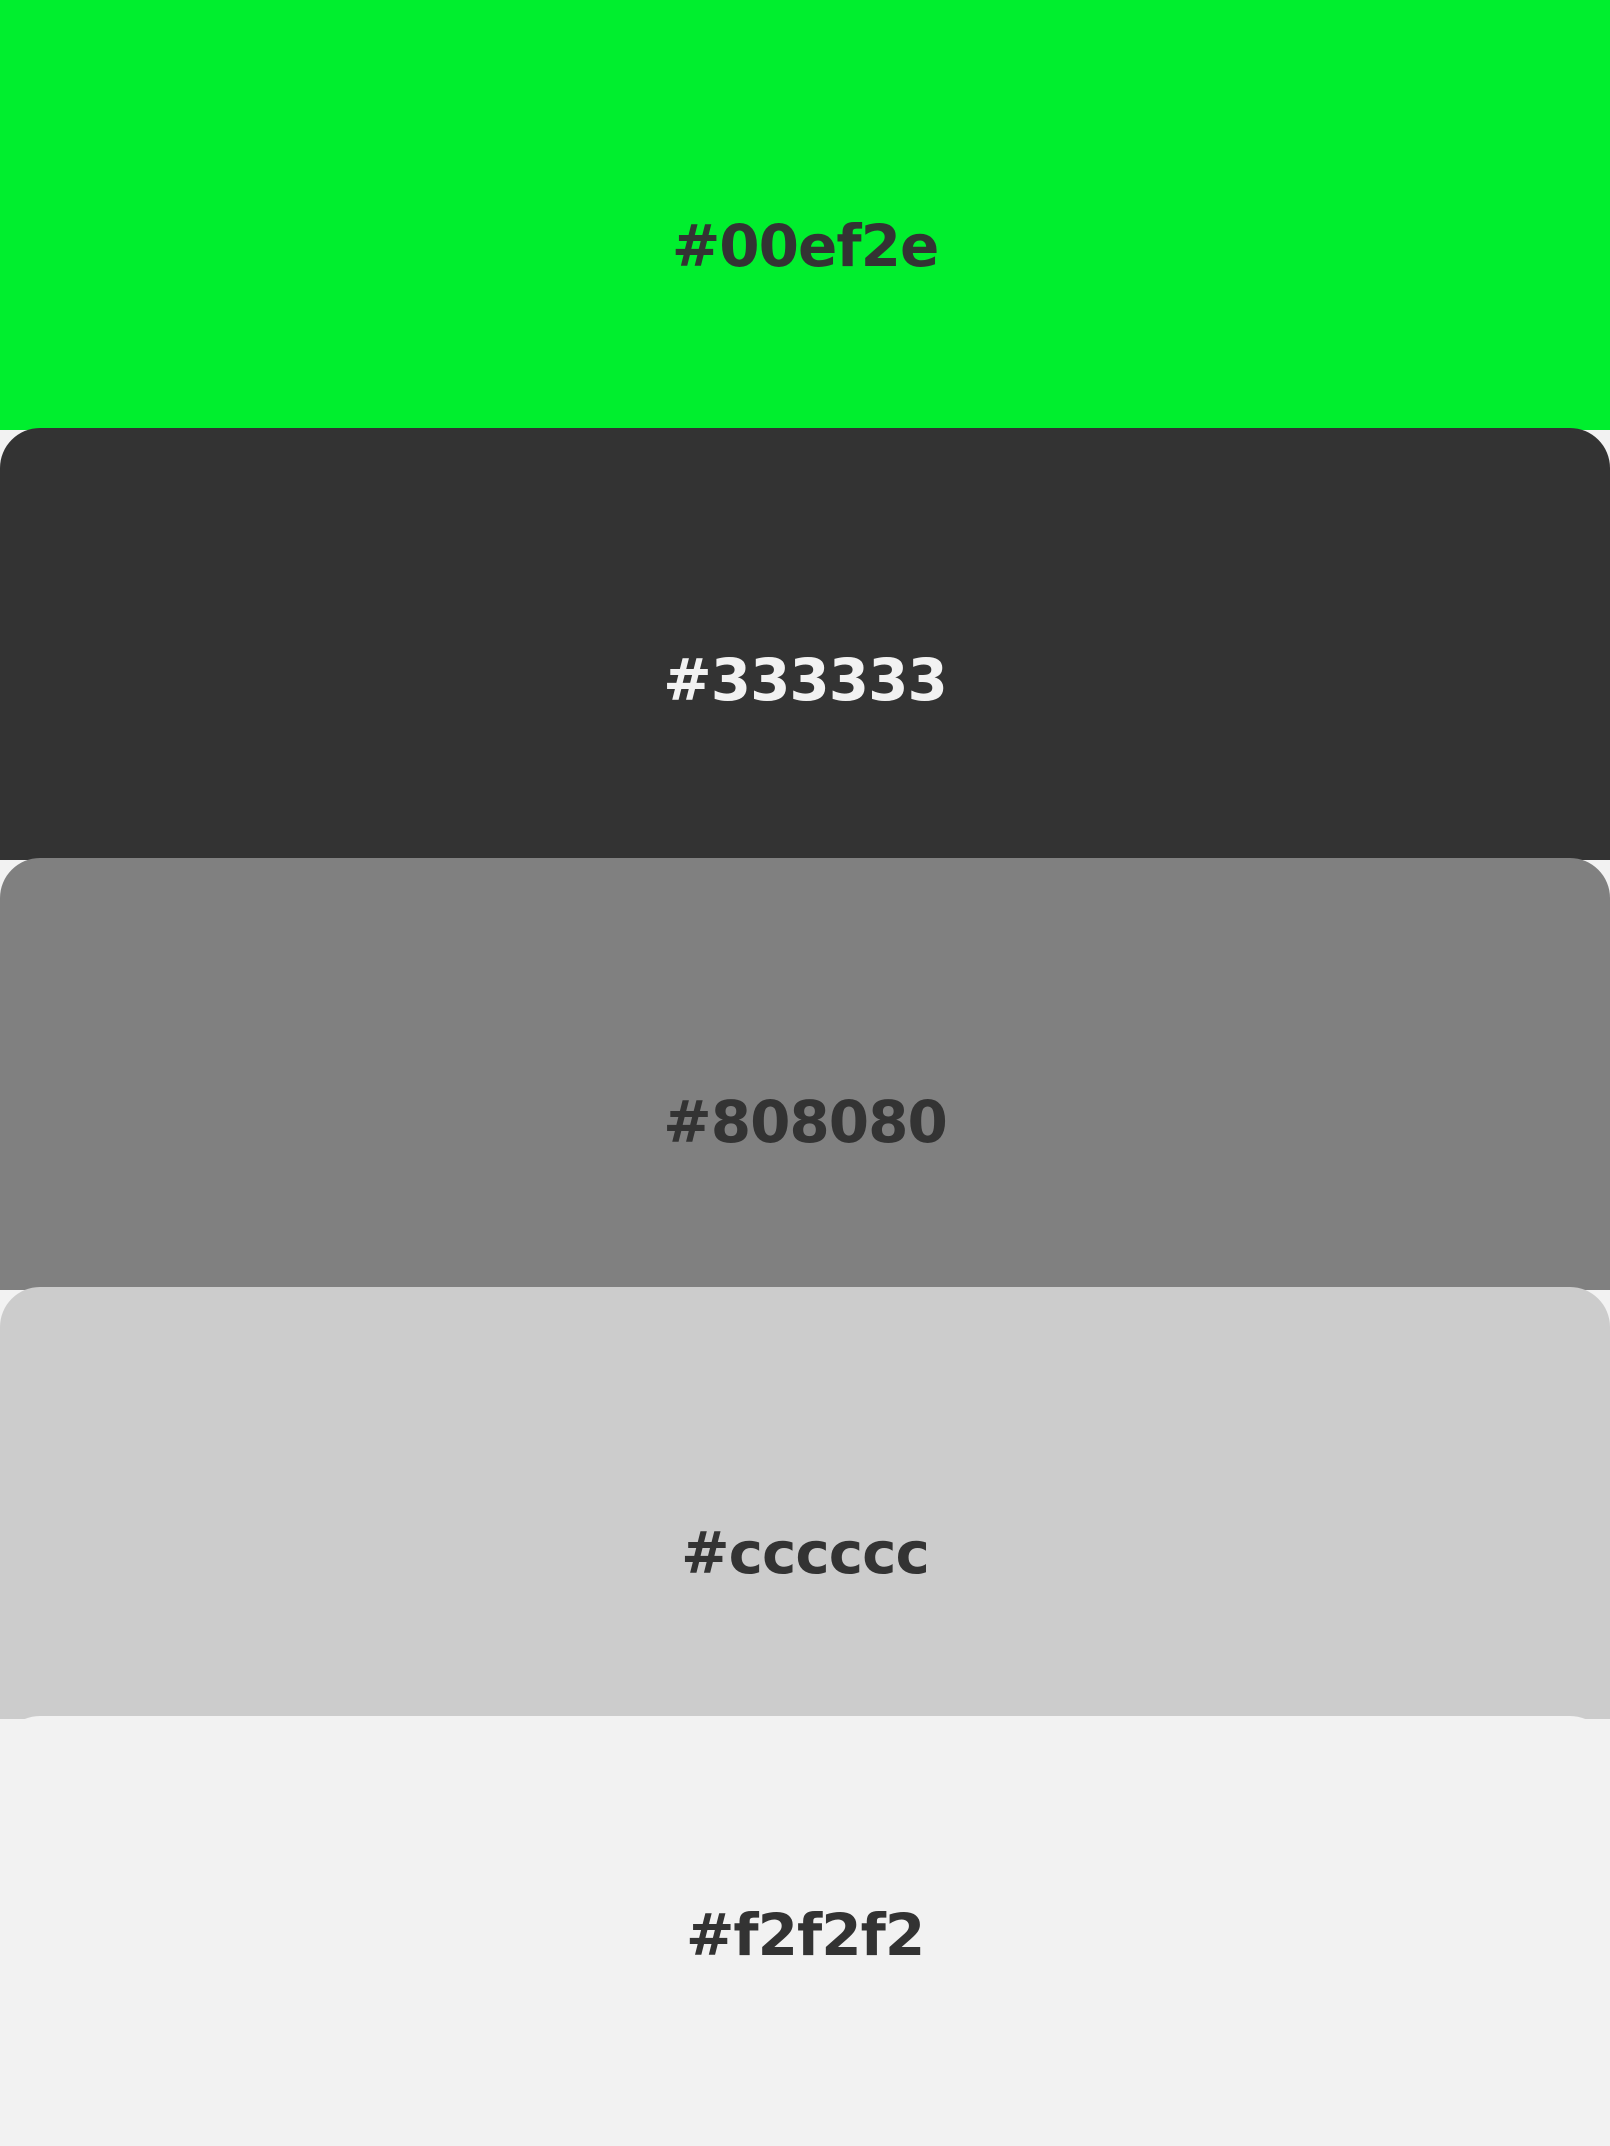  Describe the element at coordinates (805, 1122) in the screenshot. I see `swatch-hex-label: #808080` at that location.